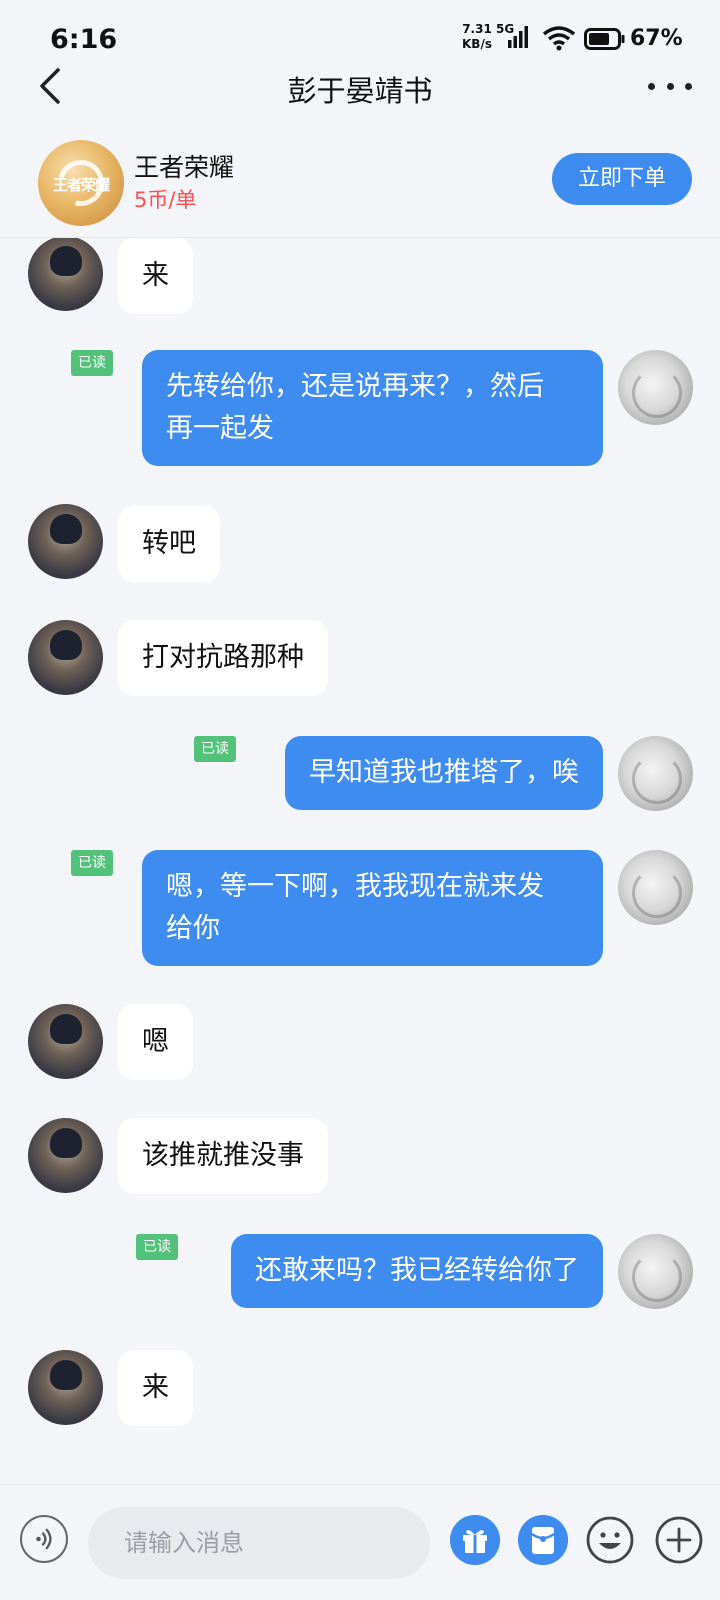  Describe the element at coordinates (622, 179) in the screenshot. I see `order-now-button: 立即下单` at that location.